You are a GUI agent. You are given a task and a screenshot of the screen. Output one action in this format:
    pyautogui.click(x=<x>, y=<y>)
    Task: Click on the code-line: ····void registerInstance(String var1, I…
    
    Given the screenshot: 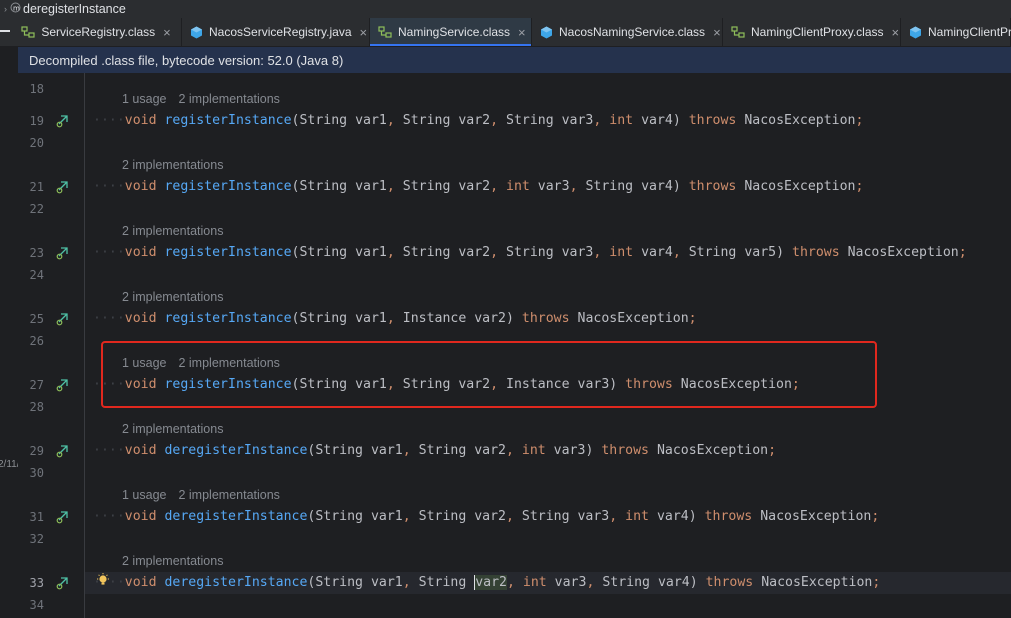 What is the action you would take?
    pyautogui.click(x=395, y=319)
    